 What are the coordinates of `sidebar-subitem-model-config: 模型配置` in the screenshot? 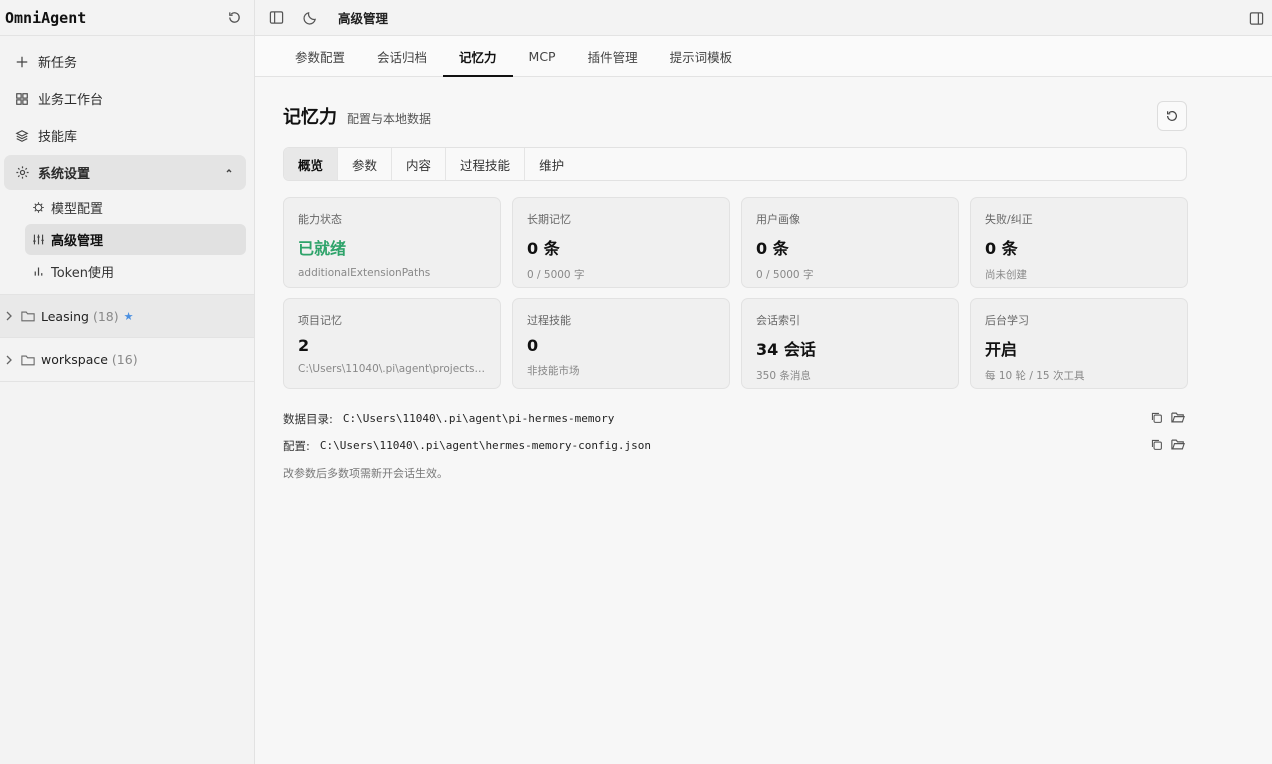 It's located at (135, 207).